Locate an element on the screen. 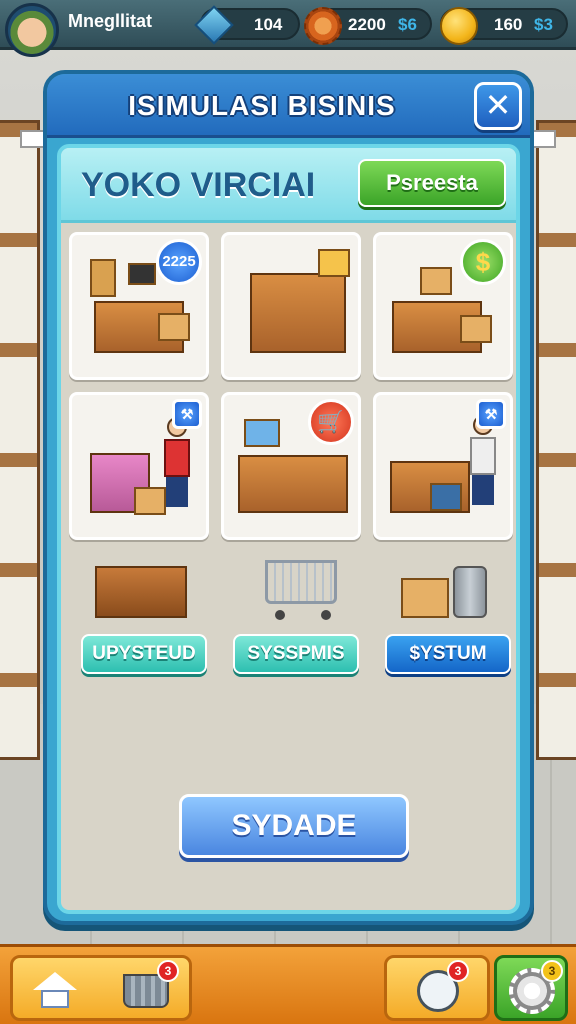 The height and width of the screenshot is (1024, 576). shelf-left is located at coordinates (20, 440).